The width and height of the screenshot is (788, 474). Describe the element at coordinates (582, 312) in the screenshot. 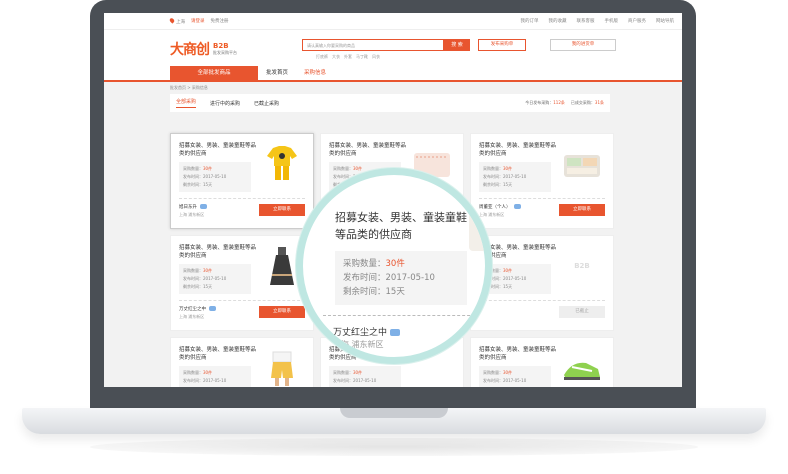

I see `ended-button: 已截止` at that location.